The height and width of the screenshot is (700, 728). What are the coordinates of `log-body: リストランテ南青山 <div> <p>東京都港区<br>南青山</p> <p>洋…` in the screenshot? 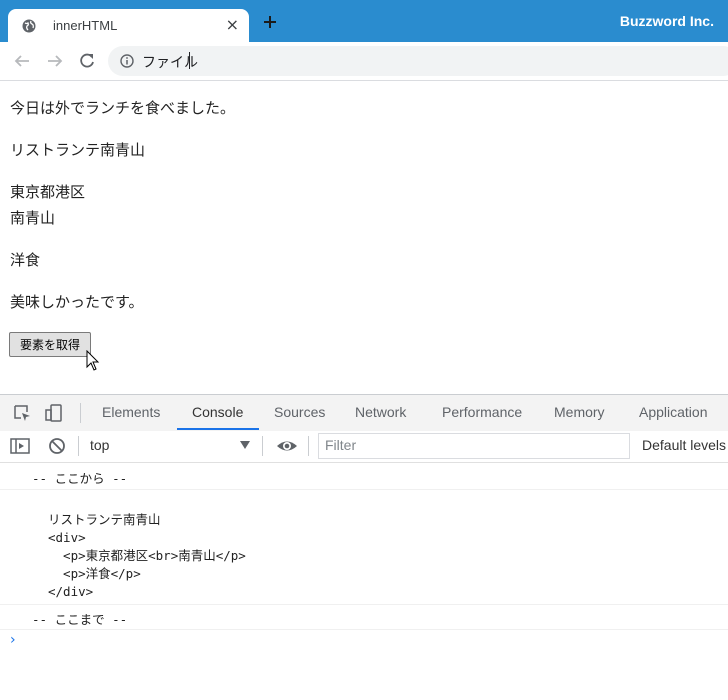 It's located at (147, 555).